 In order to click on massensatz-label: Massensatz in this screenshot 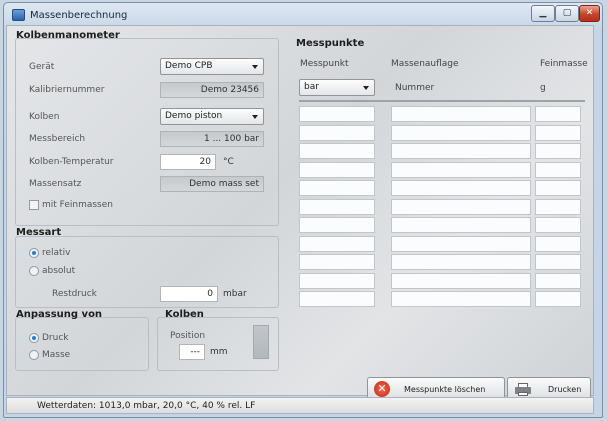, I will do `click(55, 184)`.